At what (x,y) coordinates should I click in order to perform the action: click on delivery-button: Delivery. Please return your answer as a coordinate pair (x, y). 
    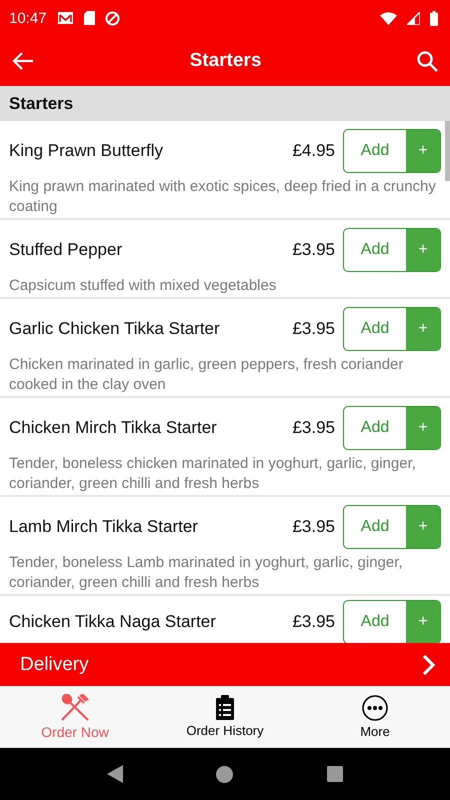
    Looking at the image, I should click on (225, 664).